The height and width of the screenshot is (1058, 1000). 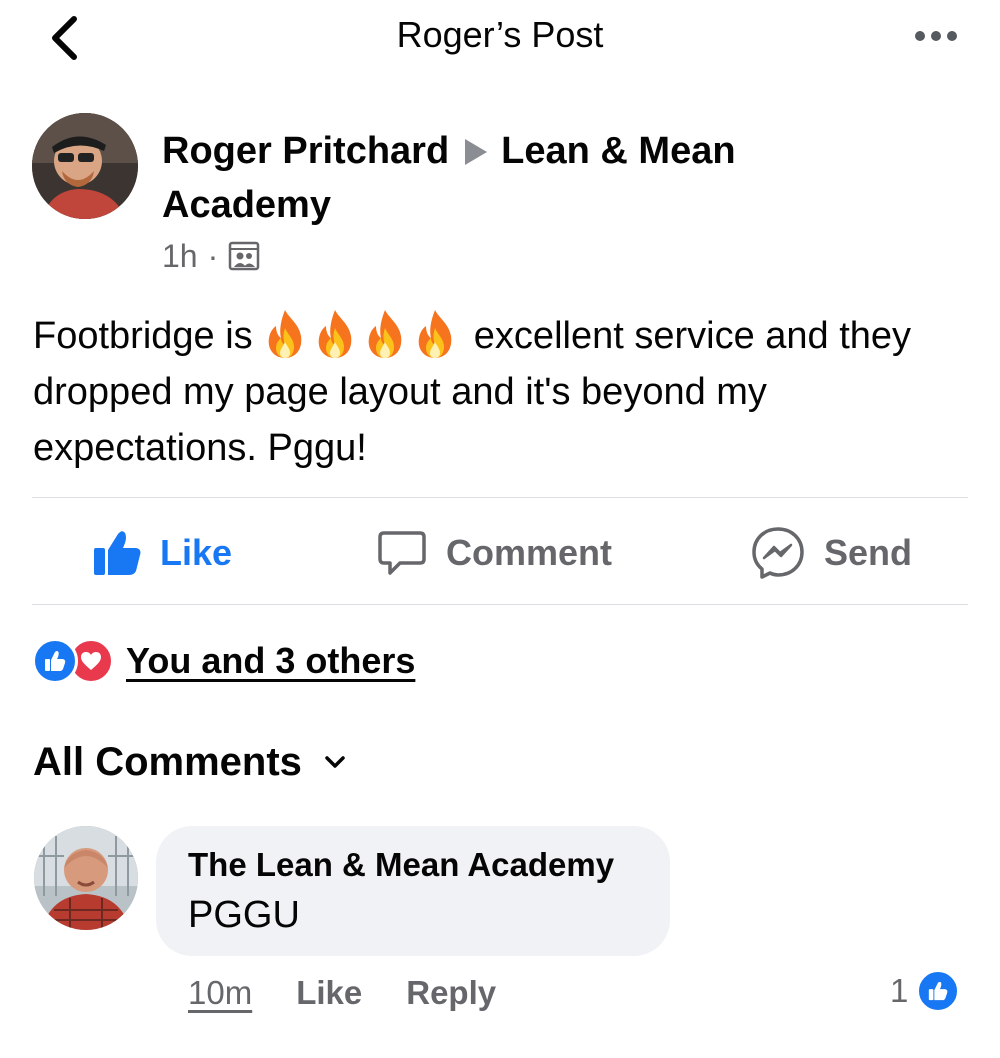 What do you see at coordinates (868, 552) in the screenshot?
I see `send-label: Send` at bounding box center [868, 552].